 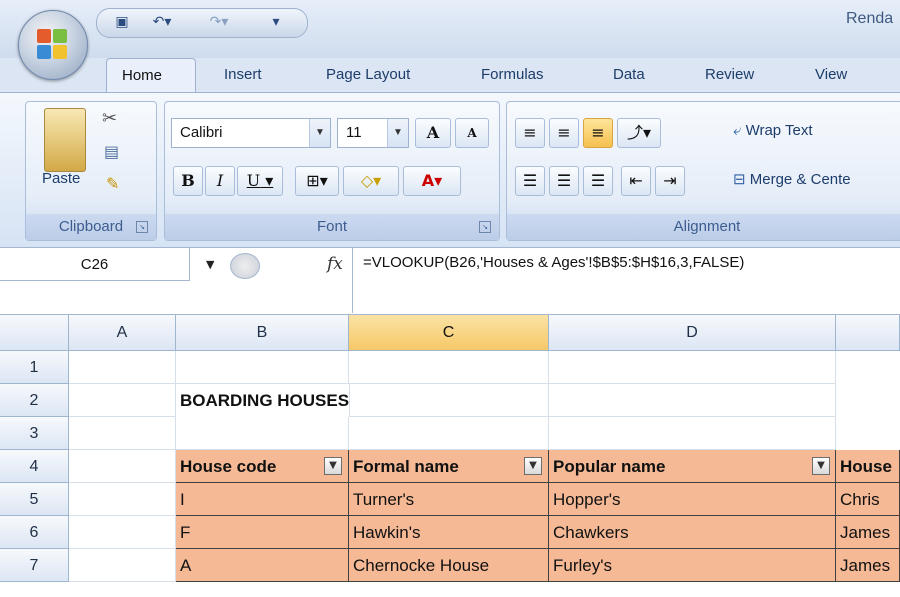 What do you see at coordinates (433, 133) in the screenshot?
I see `grow-font-button: A` at bounding box center [433, 133].